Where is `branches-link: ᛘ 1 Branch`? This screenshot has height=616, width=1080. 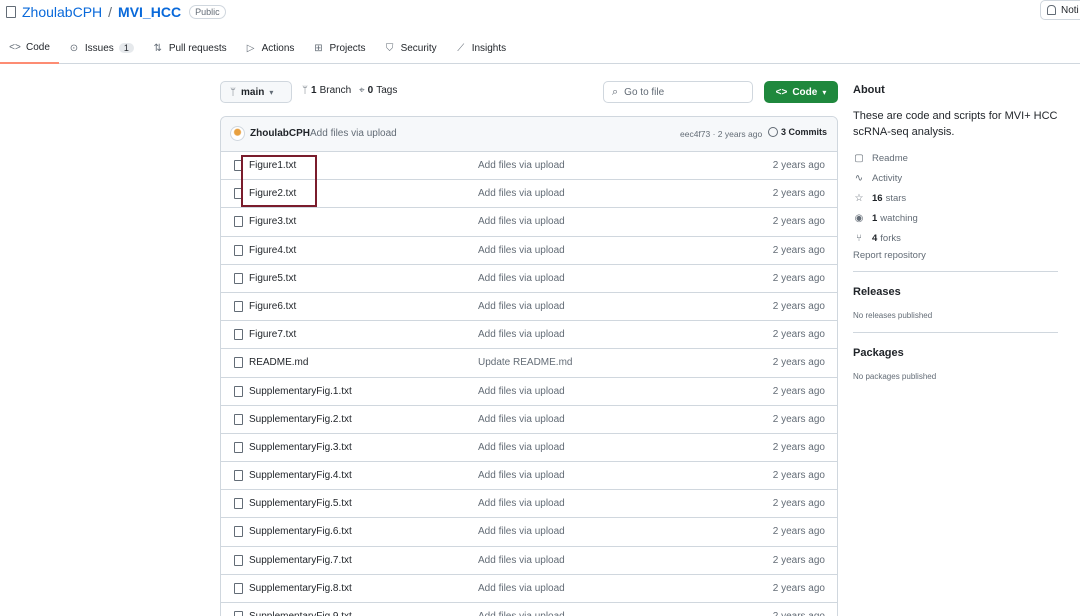 branches-link: ᛘ 1 Branch is located at coordinates (326, 90).